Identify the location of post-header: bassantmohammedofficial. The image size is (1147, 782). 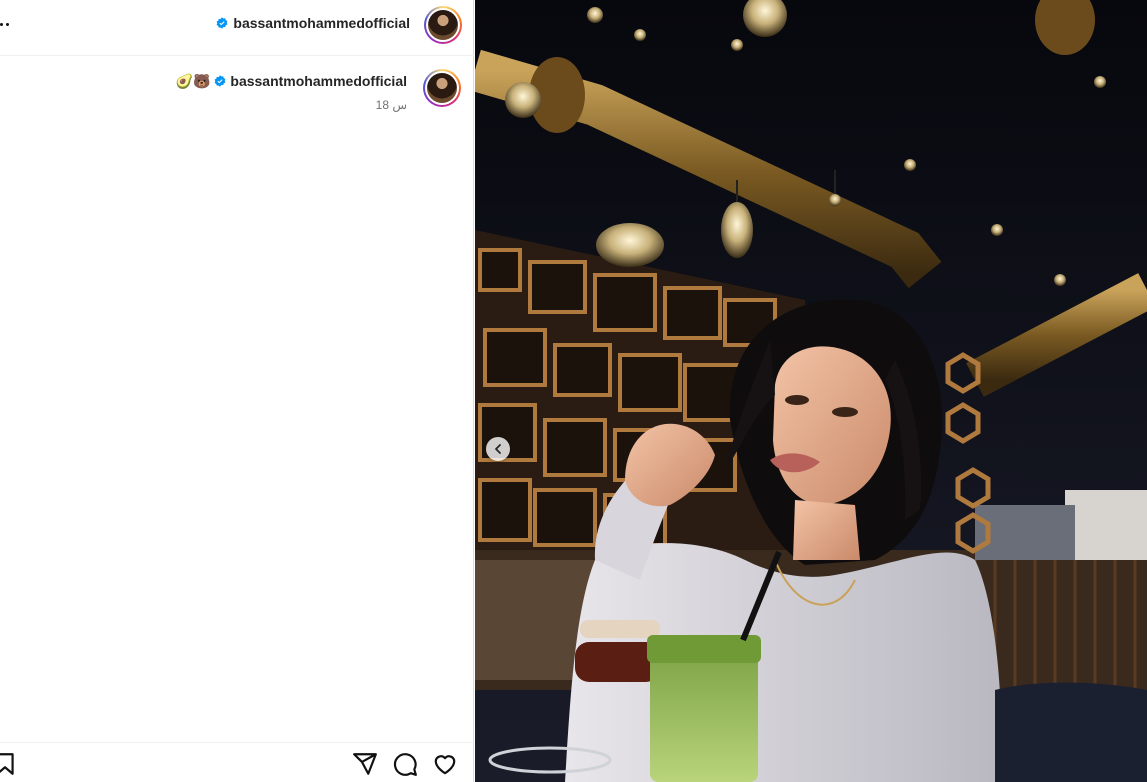
(237, 28).